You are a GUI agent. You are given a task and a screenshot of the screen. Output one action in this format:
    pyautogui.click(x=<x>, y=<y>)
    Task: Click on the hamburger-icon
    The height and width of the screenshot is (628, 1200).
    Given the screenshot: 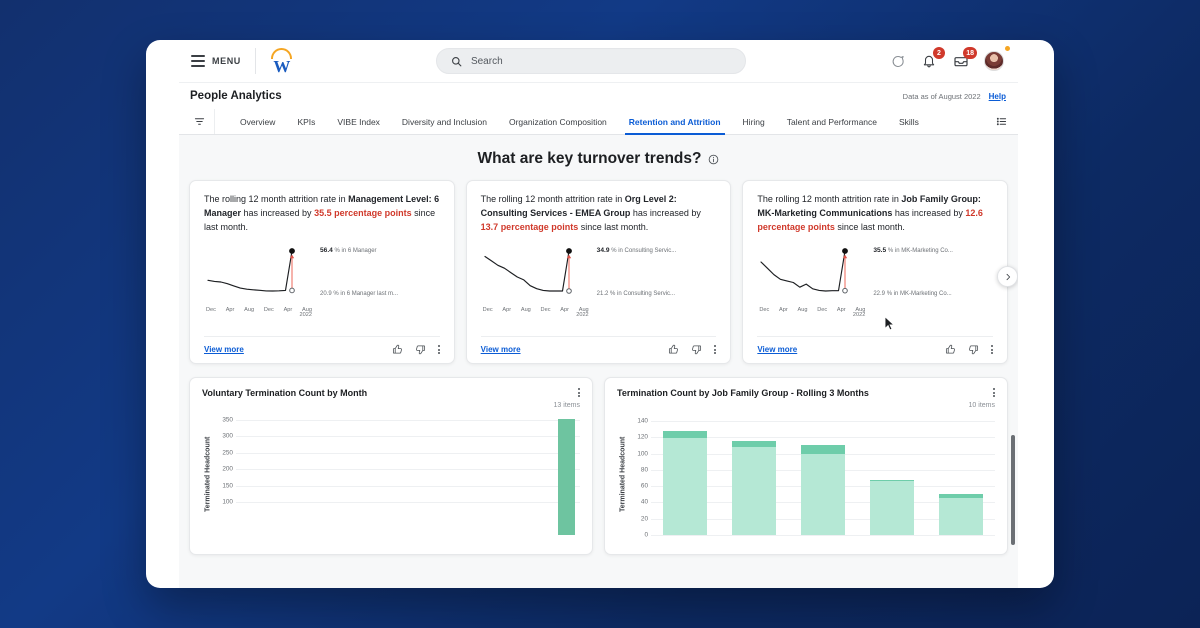 What is the action you would take?
    pyautogui.click(x=198, y=61)
    